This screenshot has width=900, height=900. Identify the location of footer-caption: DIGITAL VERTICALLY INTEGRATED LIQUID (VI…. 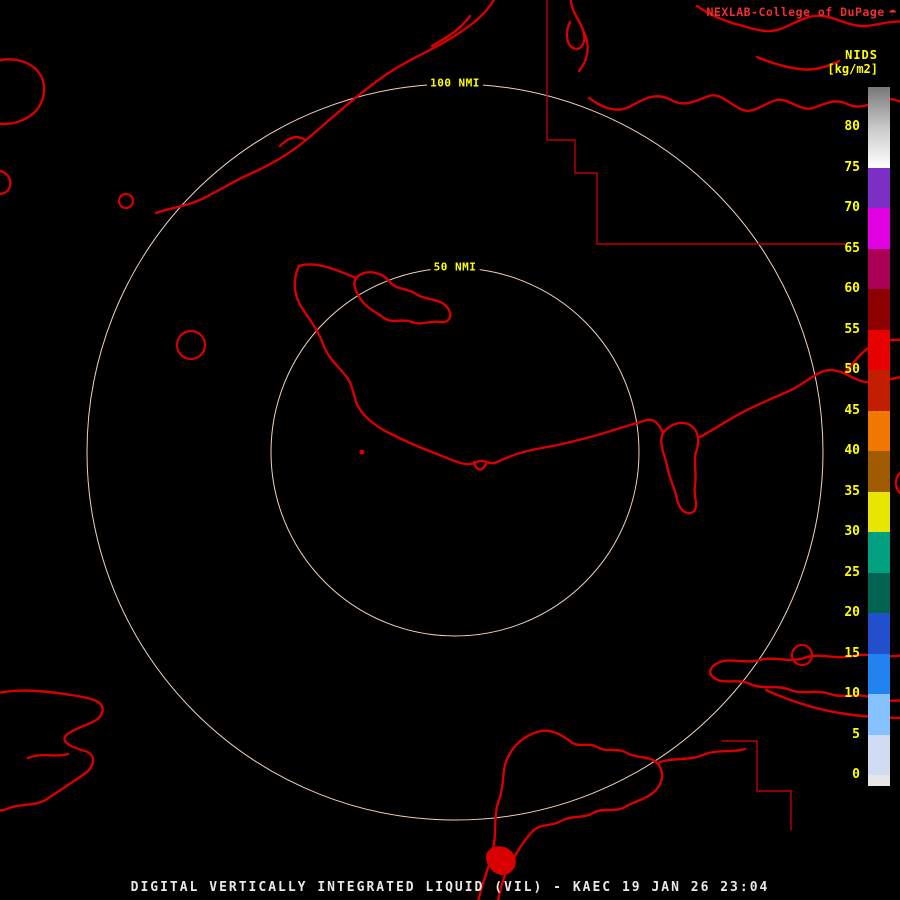
(450, 887).